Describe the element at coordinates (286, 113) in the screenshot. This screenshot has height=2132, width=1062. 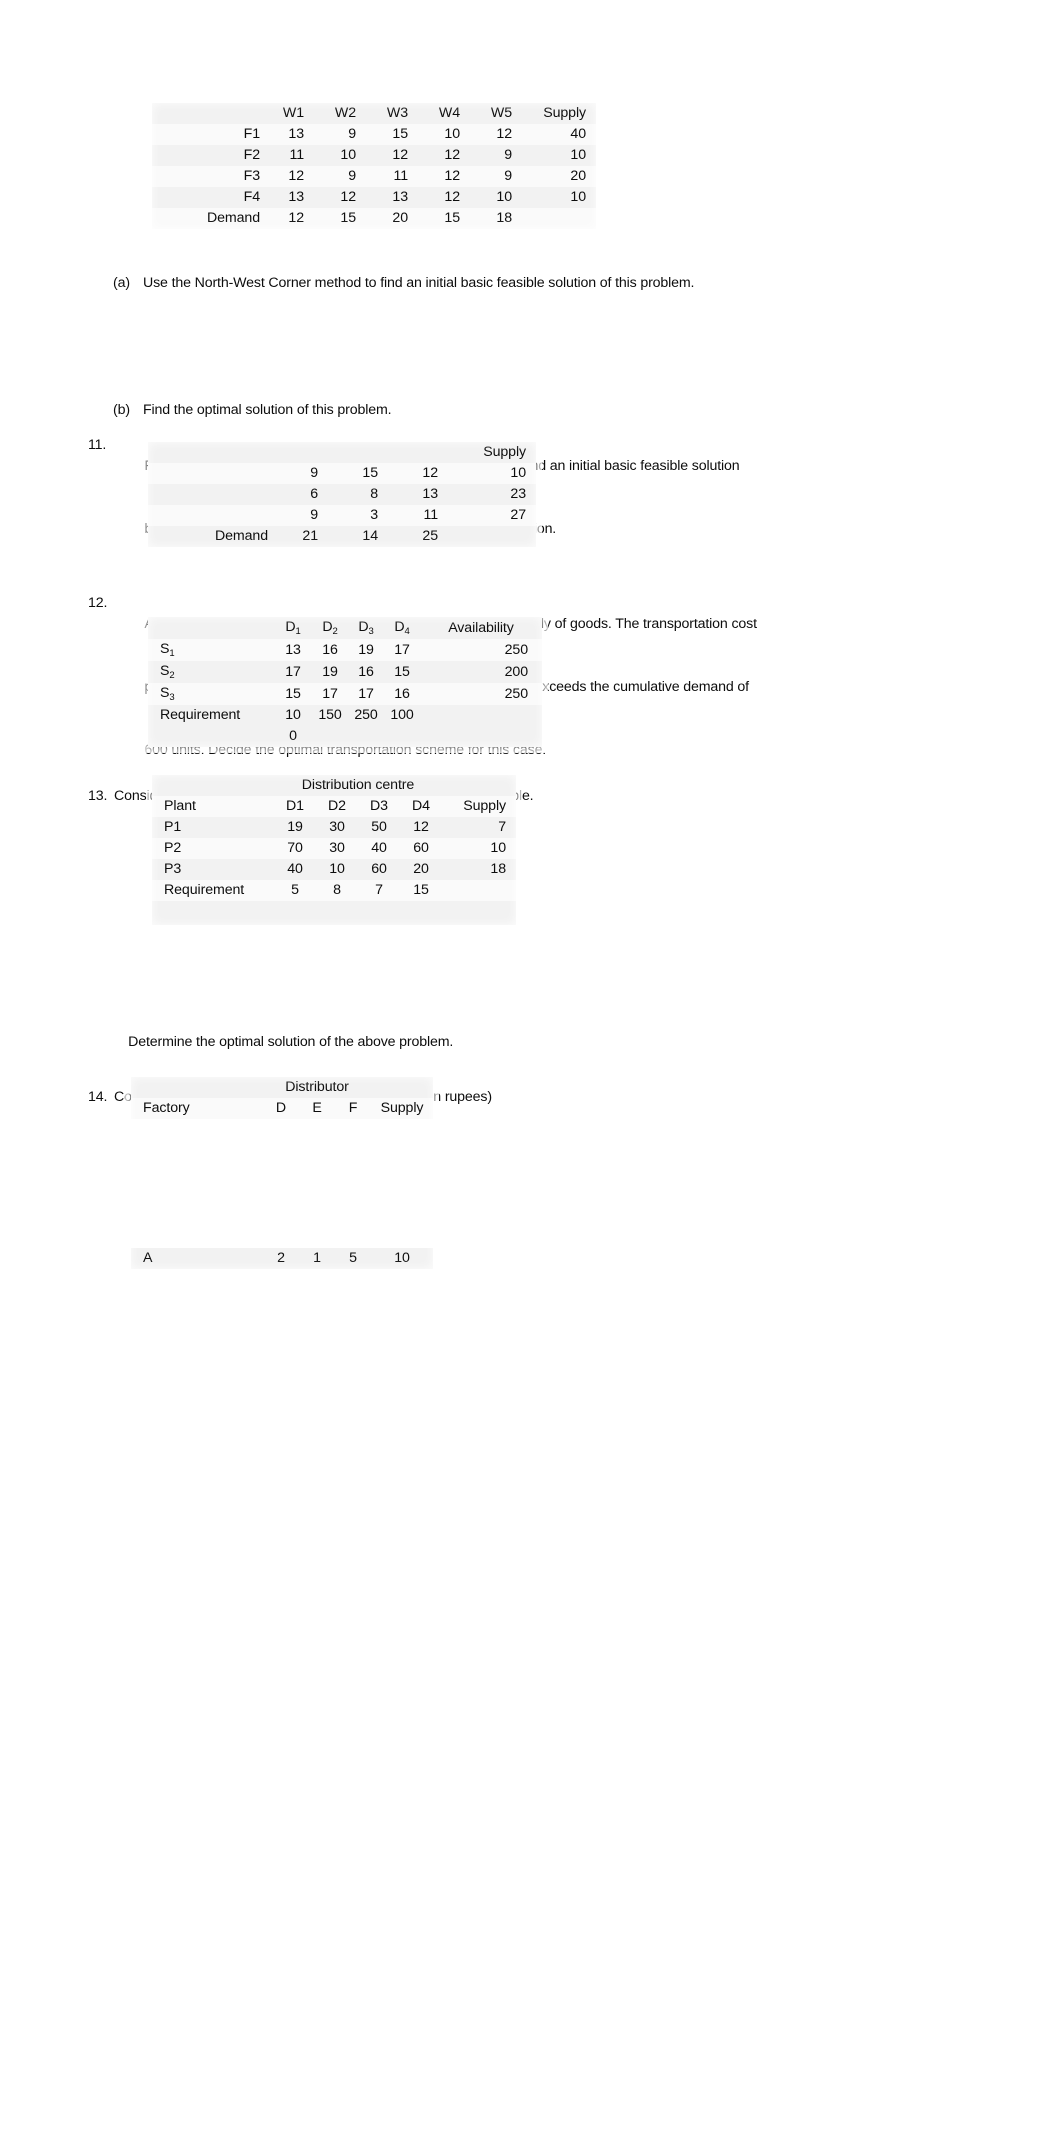
I see `q10-header-w1: W1` at that location.